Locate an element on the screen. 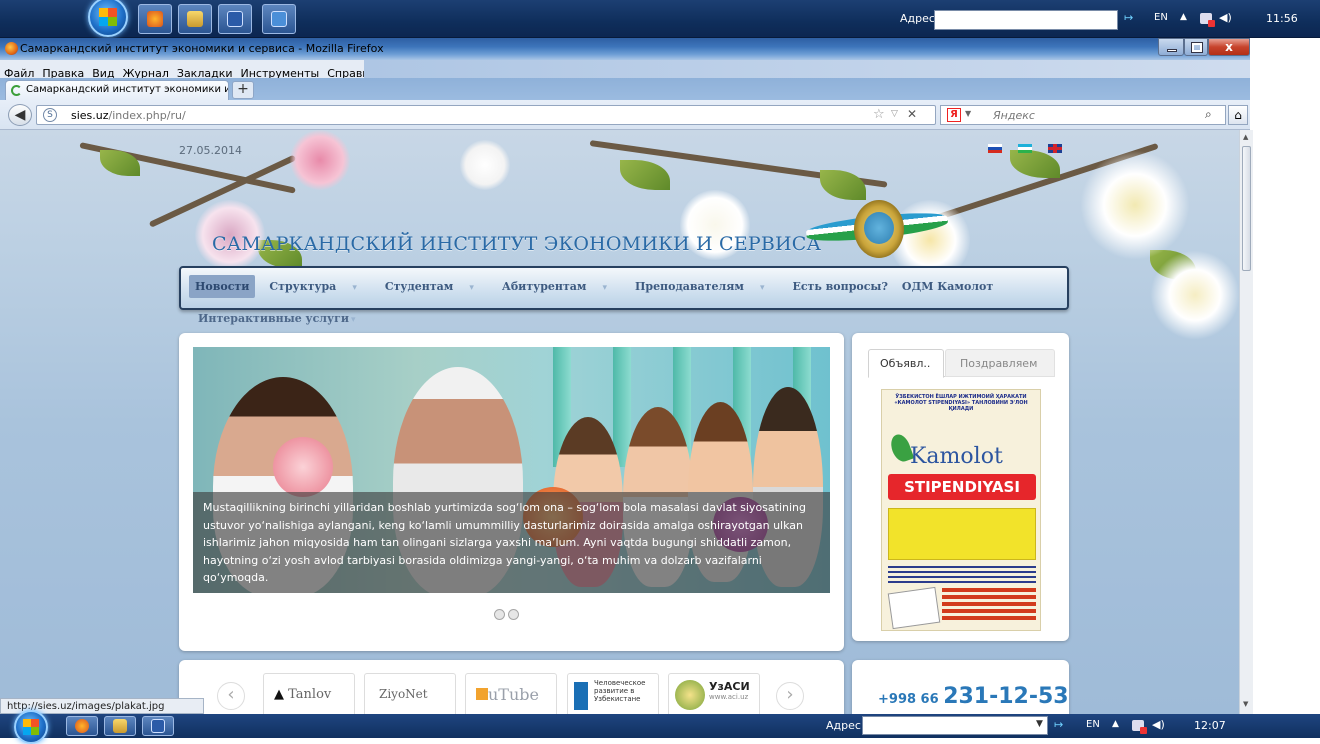  back-button: ◀ is located at coordinates (20, 115).